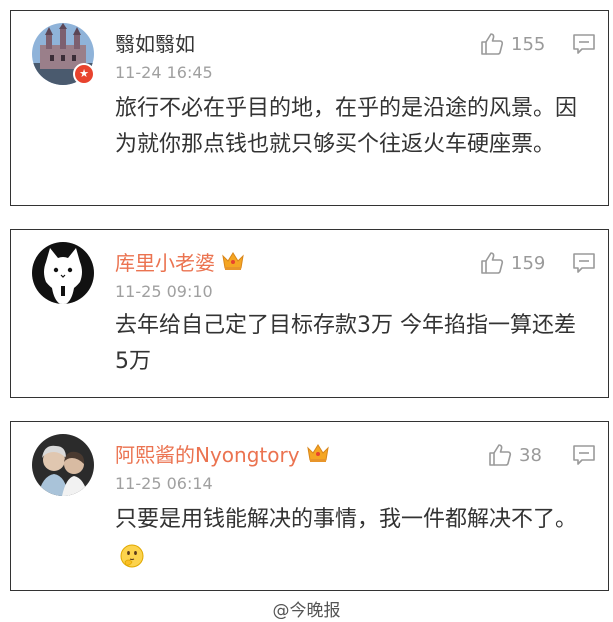  I want to click on username: 库里小老婆, so click(165, 261).